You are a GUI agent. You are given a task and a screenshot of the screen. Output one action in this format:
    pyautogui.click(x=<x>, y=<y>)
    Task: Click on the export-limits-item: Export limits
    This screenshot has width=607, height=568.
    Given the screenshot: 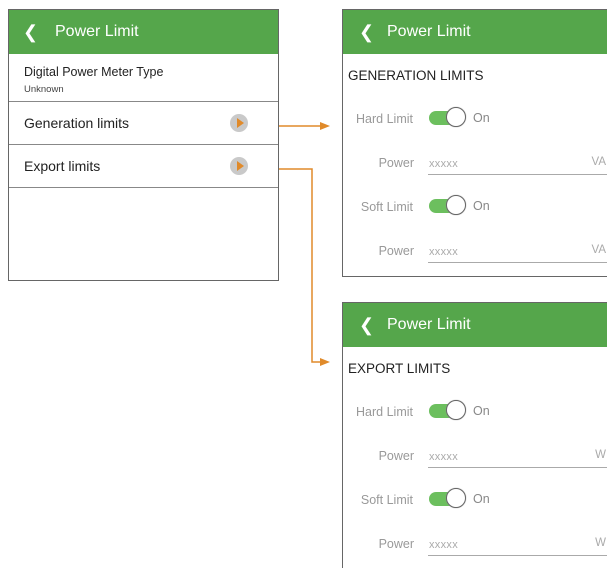 What is the action you would take?
    pyautogui.click(x=143, y=166)
    